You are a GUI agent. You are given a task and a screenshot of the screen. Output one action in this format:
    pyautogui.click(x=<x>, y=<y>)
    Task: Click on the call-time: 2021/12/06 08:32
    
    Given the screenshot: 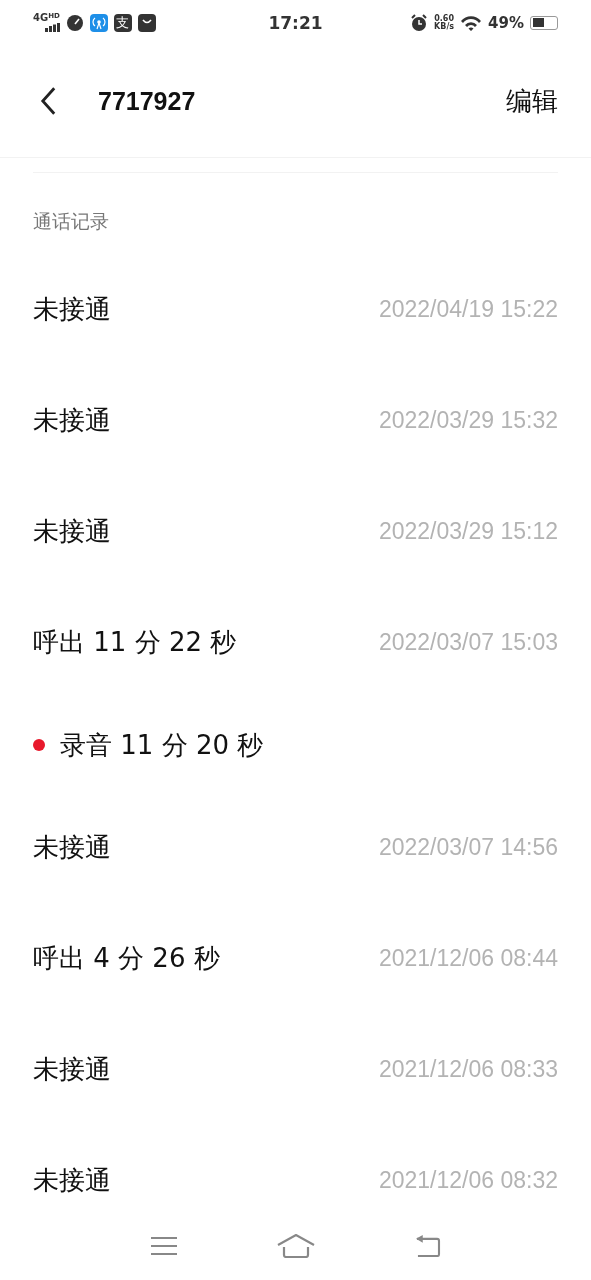 What is the action you would take?
    pyautogui.click(x=468, y=1180)
    